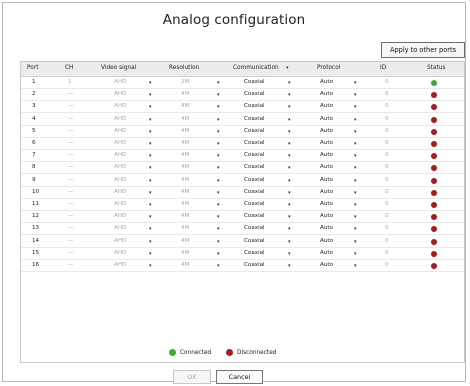 The image size is (470, 386). What do you see at coordinates (192, 377) in the screenshot?
I see `ok-button: OK` at bounding box center [192, 377].